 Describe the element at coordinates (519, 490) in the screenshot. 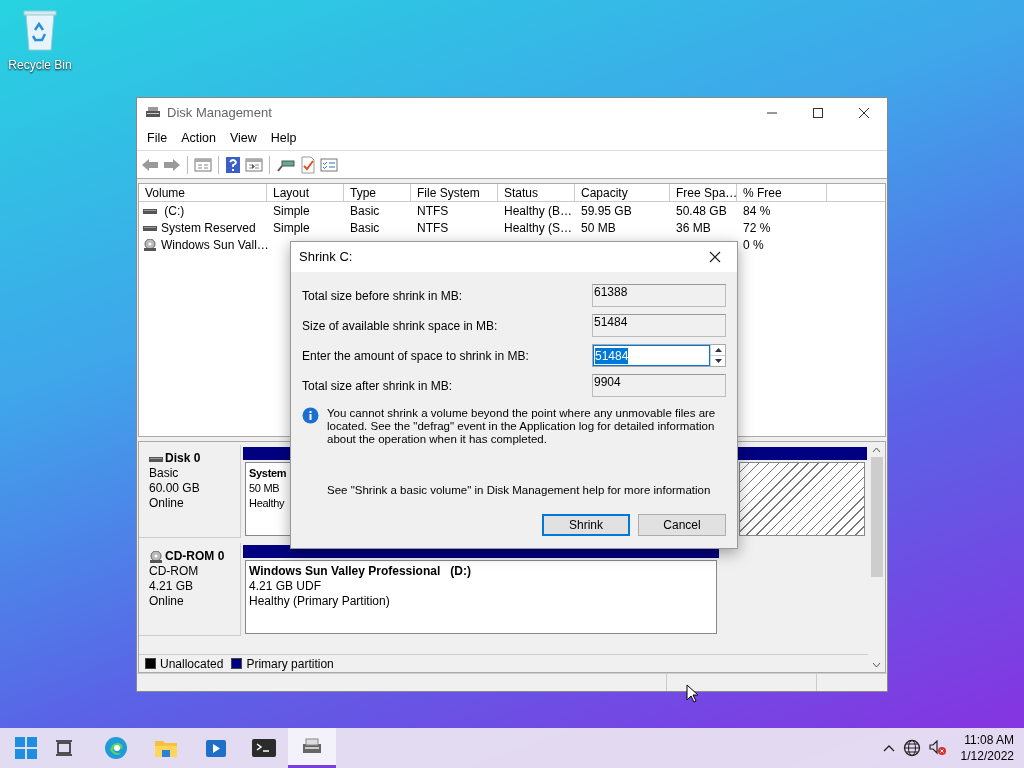

I see `help-text: See "Shrink a basic volume" in Disk Management help for more information` at that location.